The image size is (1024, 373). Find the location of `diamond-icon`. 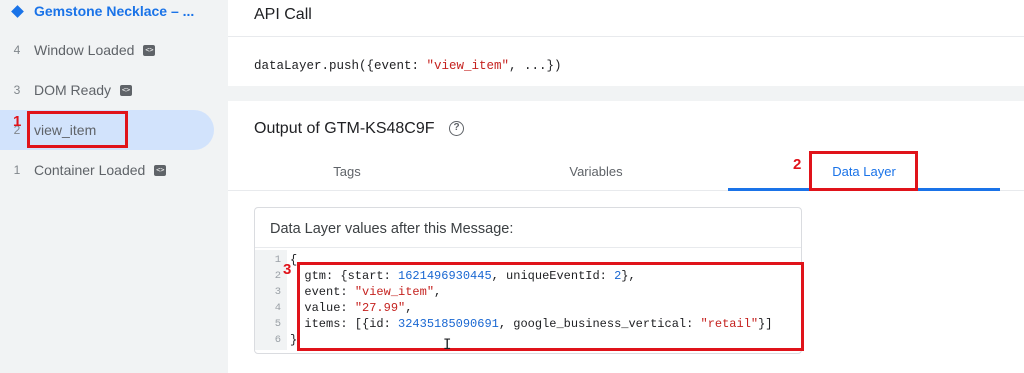

diamond-icon is located at coordinates (17, 11).